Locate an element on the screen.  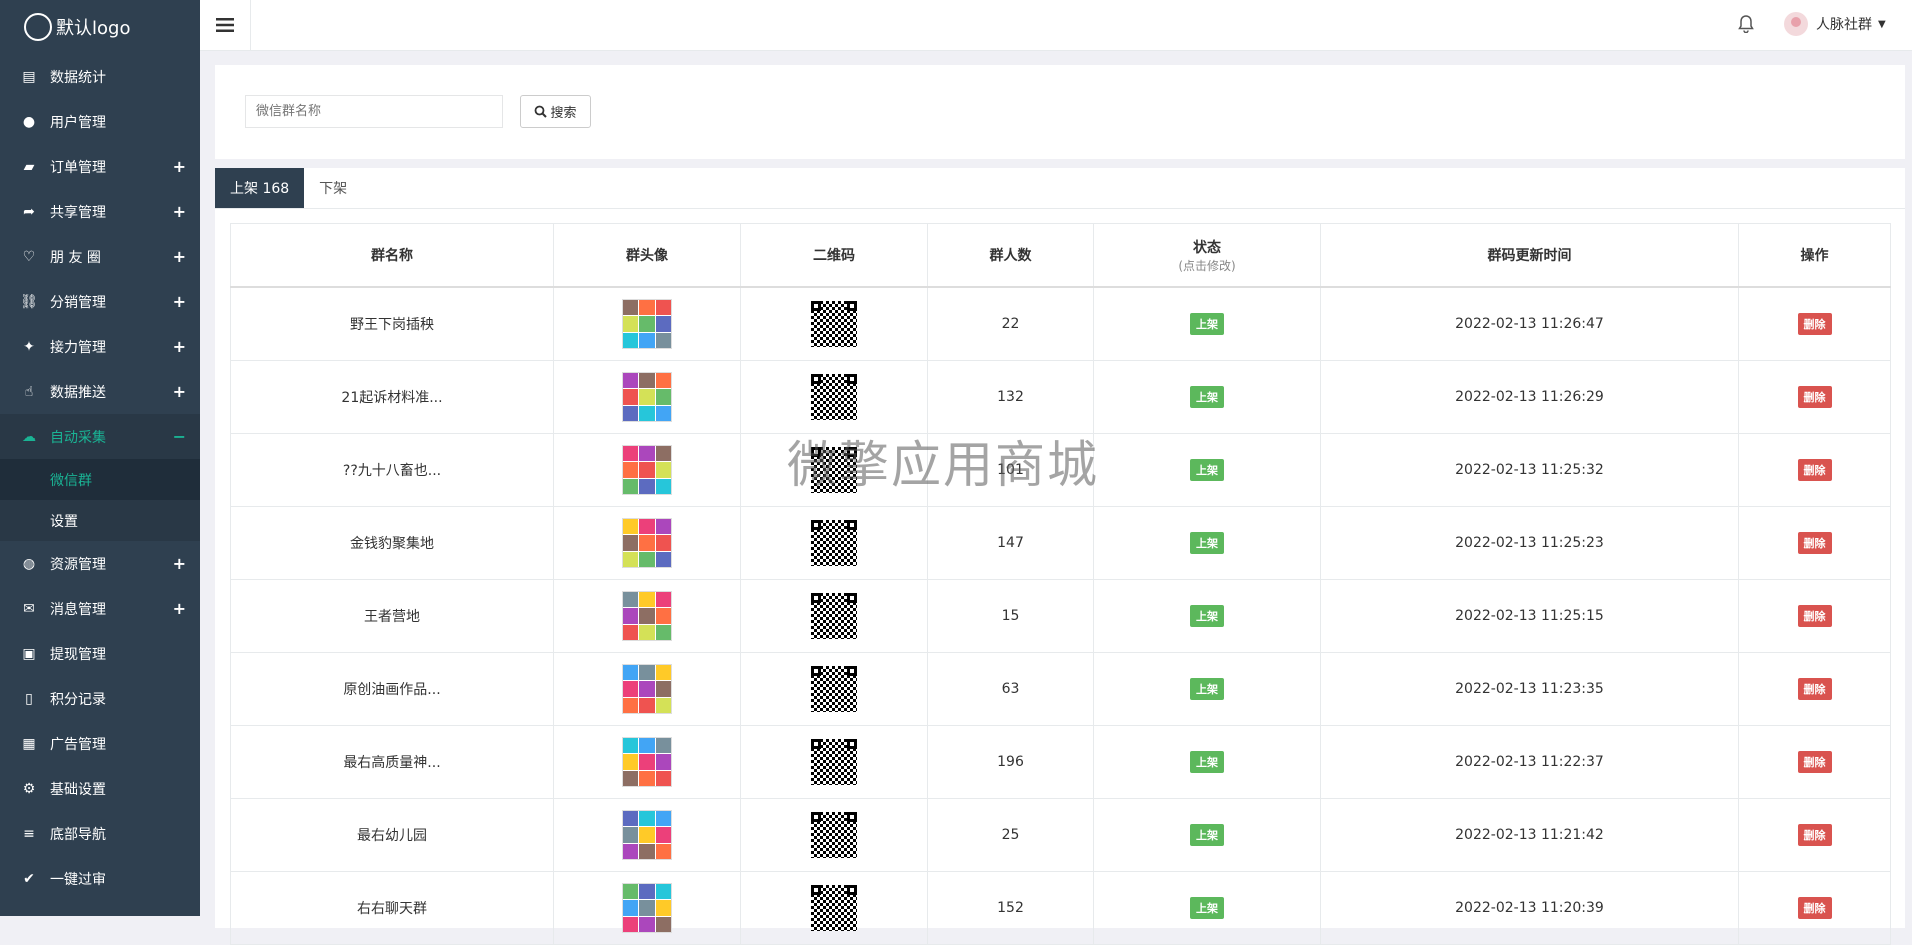
sidebar-item-11: ▣ 提现管理 is located at coordinates (100, 653).